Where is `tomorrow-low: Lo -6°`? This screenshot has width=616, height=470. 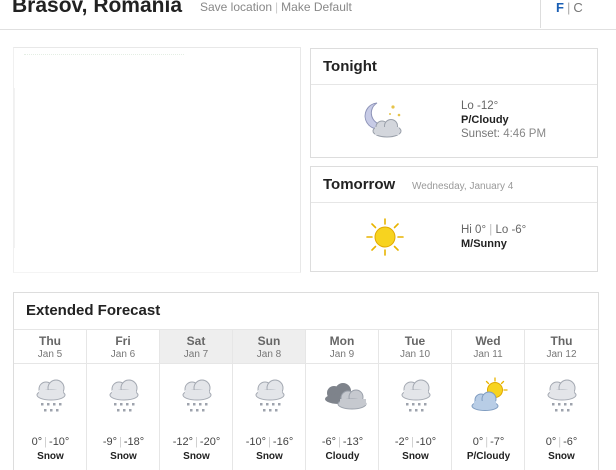
tomorrow-low: Lo -6° is located at coordinates (511, 230).